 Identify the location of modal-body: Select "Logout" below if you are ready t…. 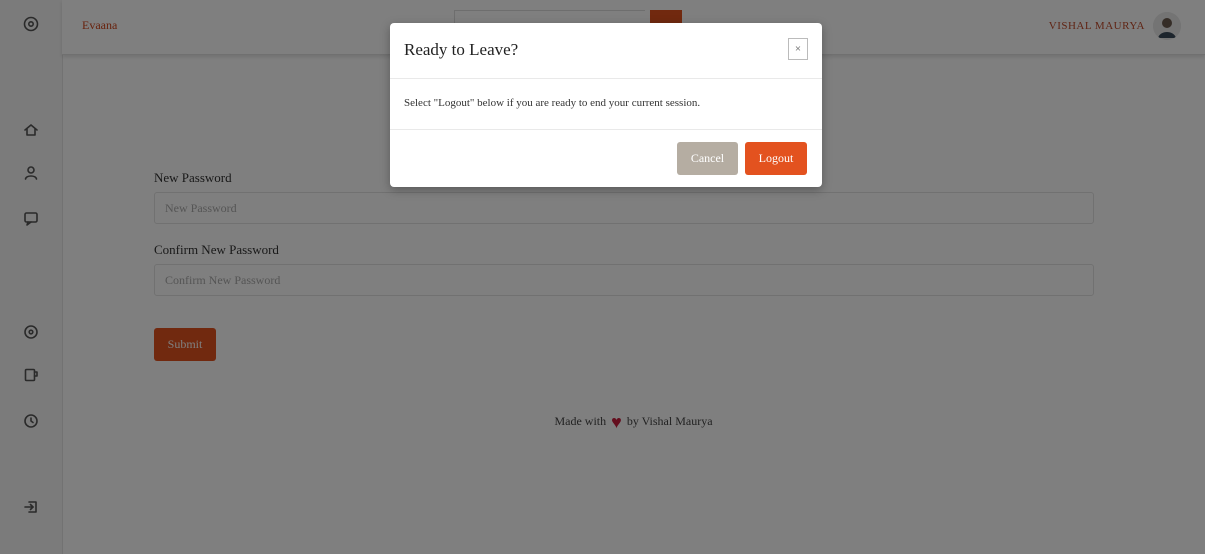
(606, 104).